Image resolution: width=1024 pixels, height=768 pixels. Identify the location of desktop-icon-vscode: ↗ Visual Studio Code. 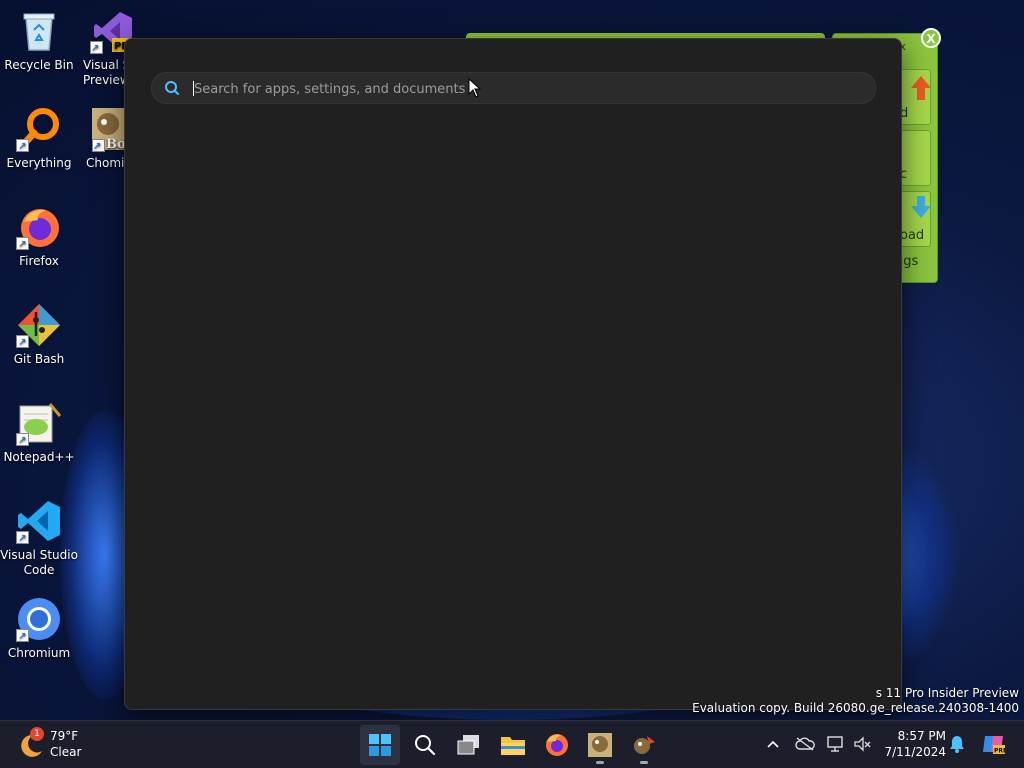
(39, 535).